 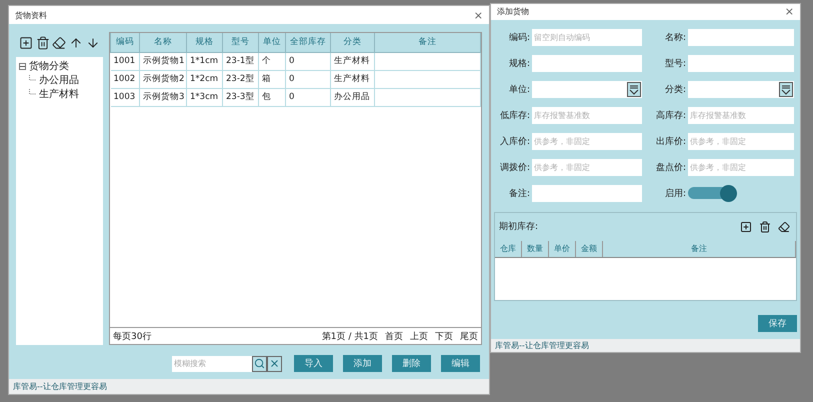 I want to click on page-info-text: 第1页 / 共1页, so click(x=350, y=336).